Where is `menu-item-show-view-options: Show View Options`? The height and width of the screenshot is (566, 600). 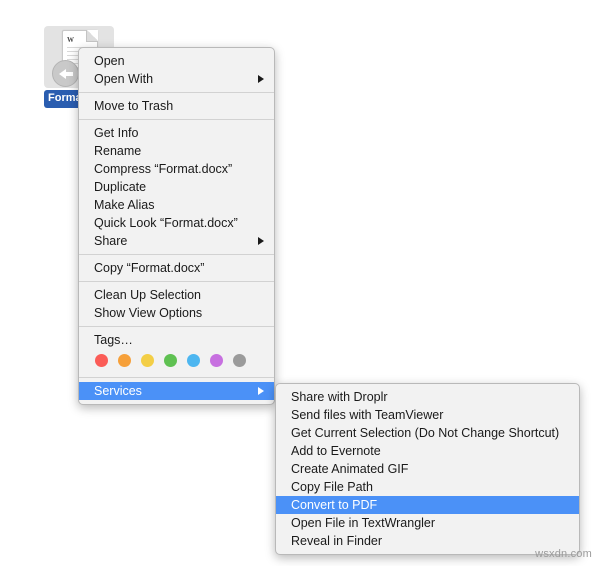 menu-item-show-view-options: Show View Options is located at coordinates (176, 313).